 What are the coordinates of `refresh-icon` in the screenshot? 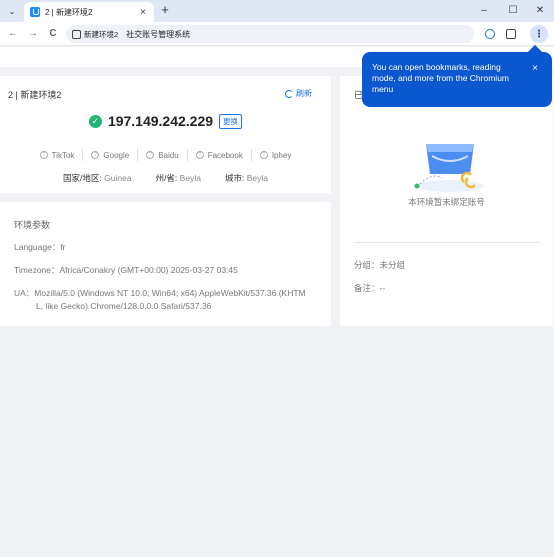 It's located at (289, 93).